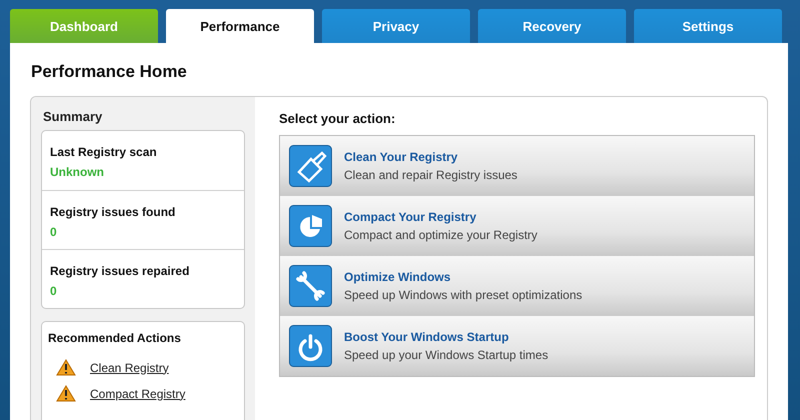  Describe the element at coordinates (115, 338) in the screenshot. I see `recommended-title: Recommended Actions` at that location.